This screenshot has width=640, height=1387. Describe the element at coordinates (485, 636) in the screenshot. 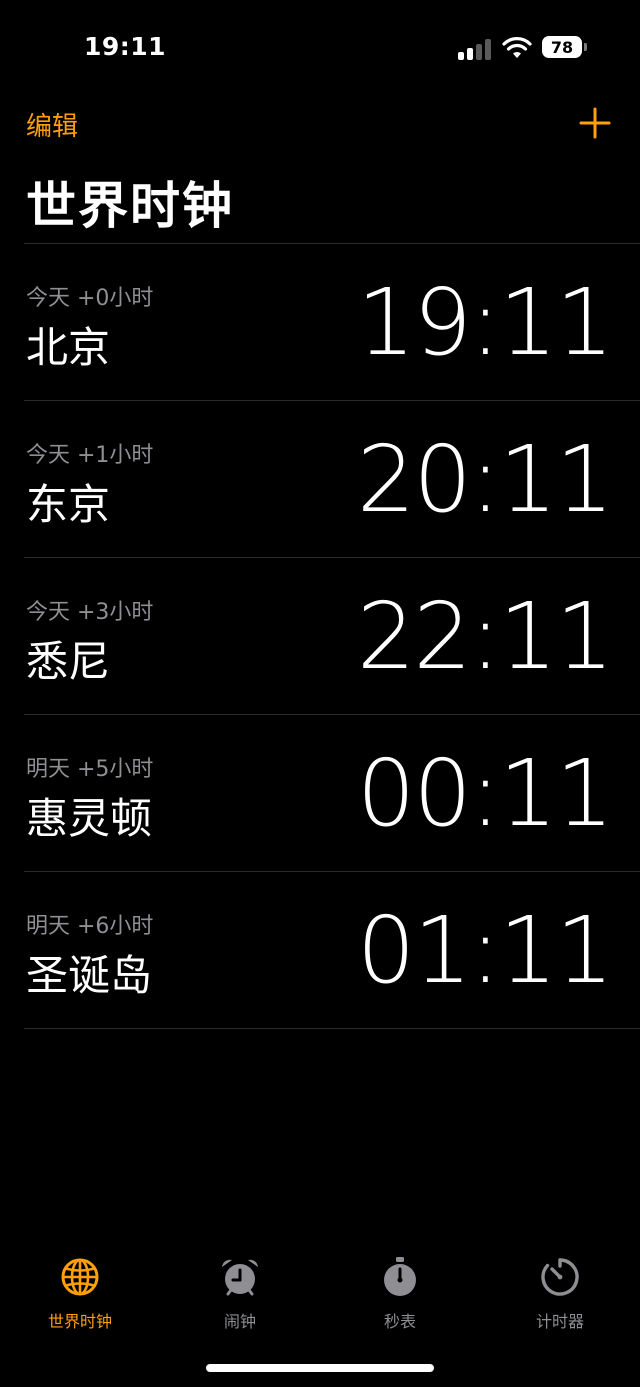

I see `clock-time: 22:11` at that location.